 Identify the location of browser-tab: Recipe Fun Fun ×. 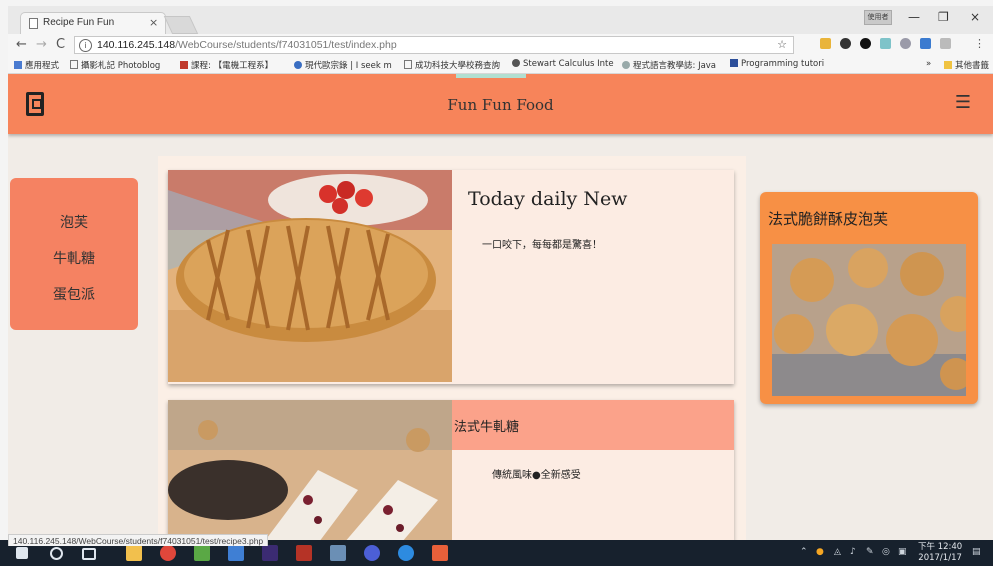
(93, 23).